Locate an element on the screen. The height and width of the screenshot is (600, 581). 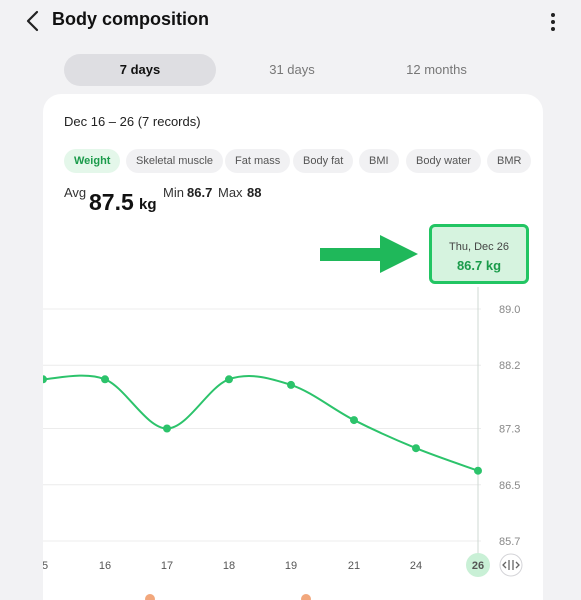
tooltip-value: 86.7 kg is located at coordinates (479, 265).